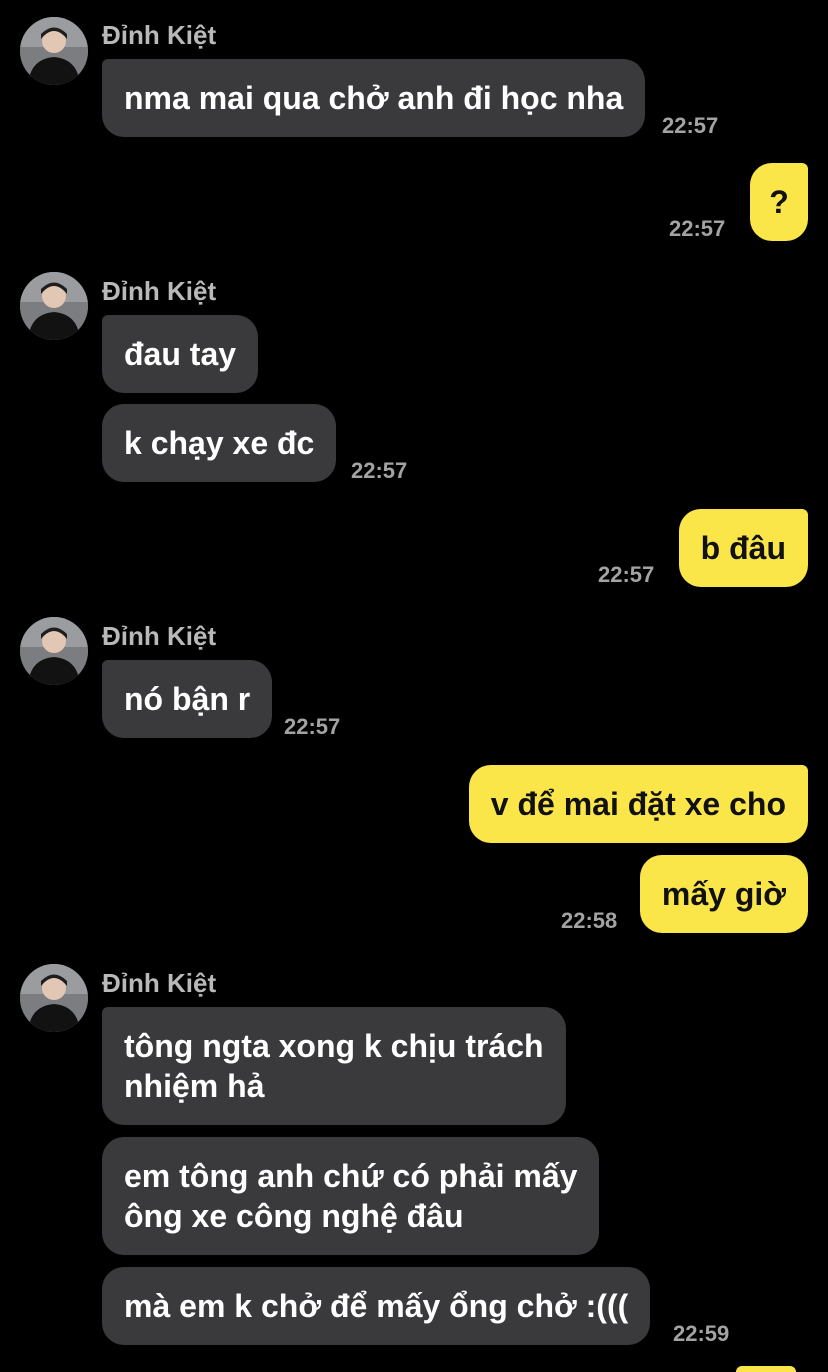 The height and width of the screenshot is (1372, 828). What do you see at coordinates (180, 354) in the screenshot?
I see `incoming-message: đau tay` at bounding box center [180, 354].